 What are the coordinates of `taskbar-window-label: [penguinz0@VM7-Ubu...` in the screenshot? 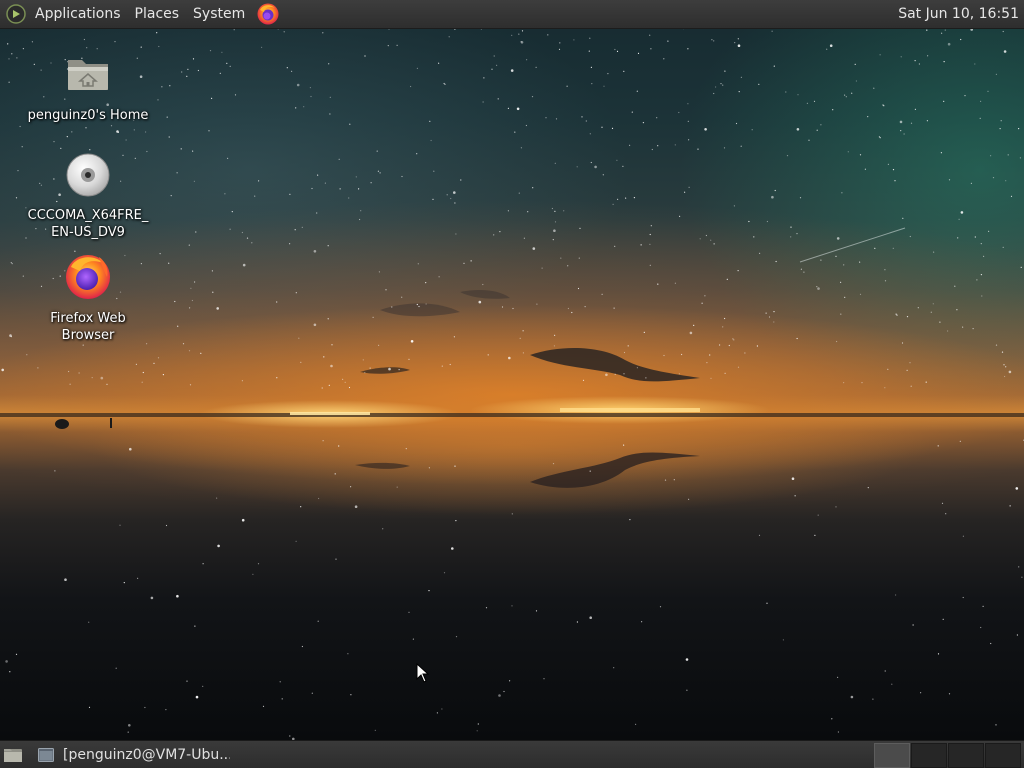 It's located at (146, 755).